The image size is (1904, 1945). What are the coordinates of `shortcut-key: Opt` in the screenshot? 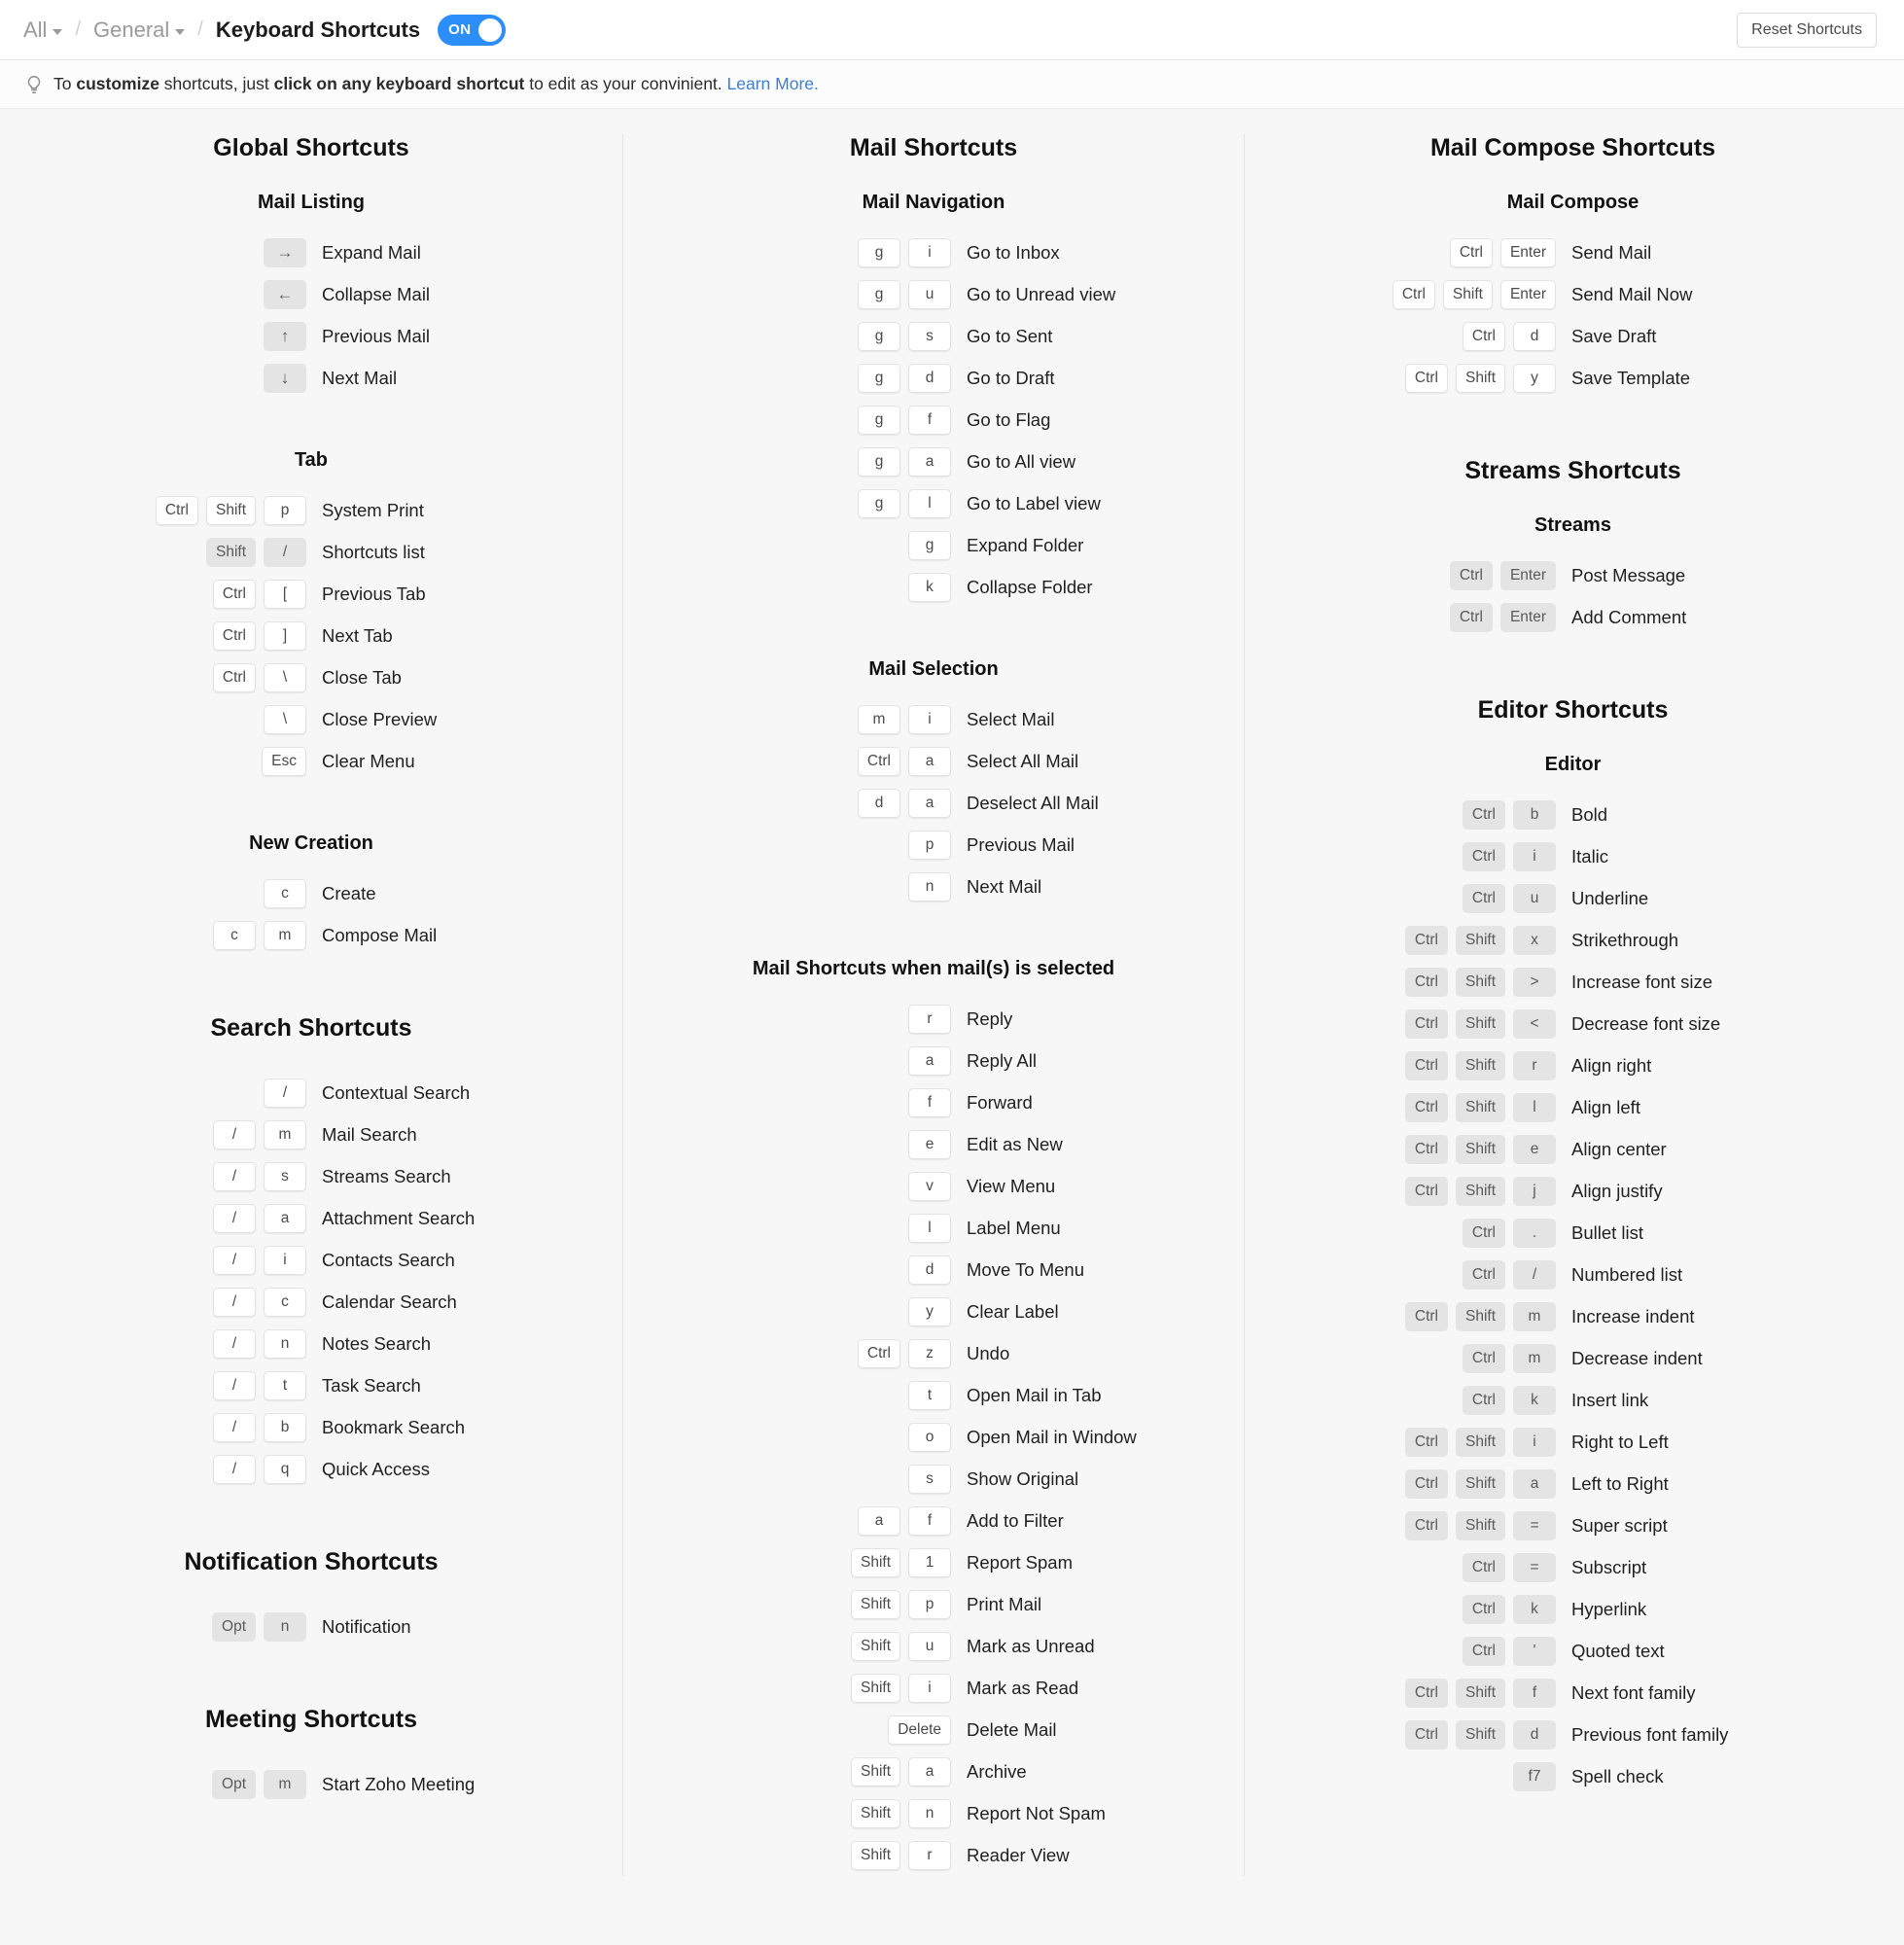 It's located at (234, 1626).